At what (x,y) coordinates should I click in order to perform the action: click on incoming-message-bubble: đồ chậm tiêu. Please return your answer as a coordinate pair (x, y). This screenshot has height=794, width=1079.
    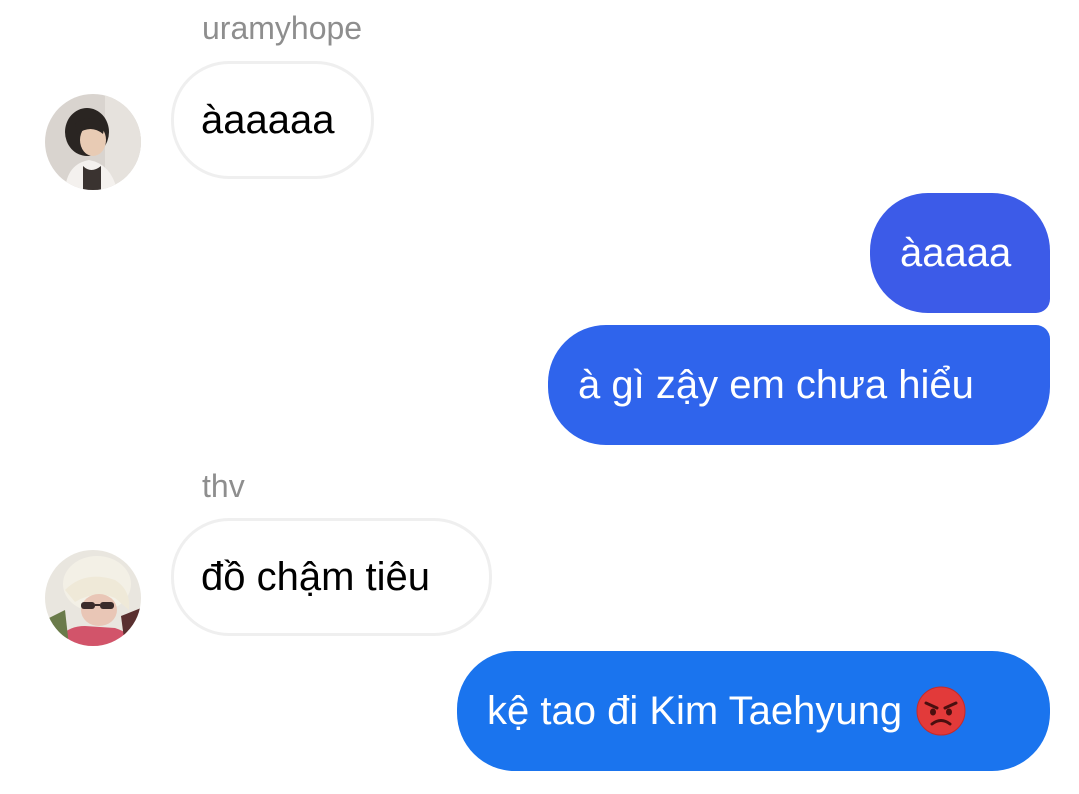
    Looking at the image, I should click on (331, 577).